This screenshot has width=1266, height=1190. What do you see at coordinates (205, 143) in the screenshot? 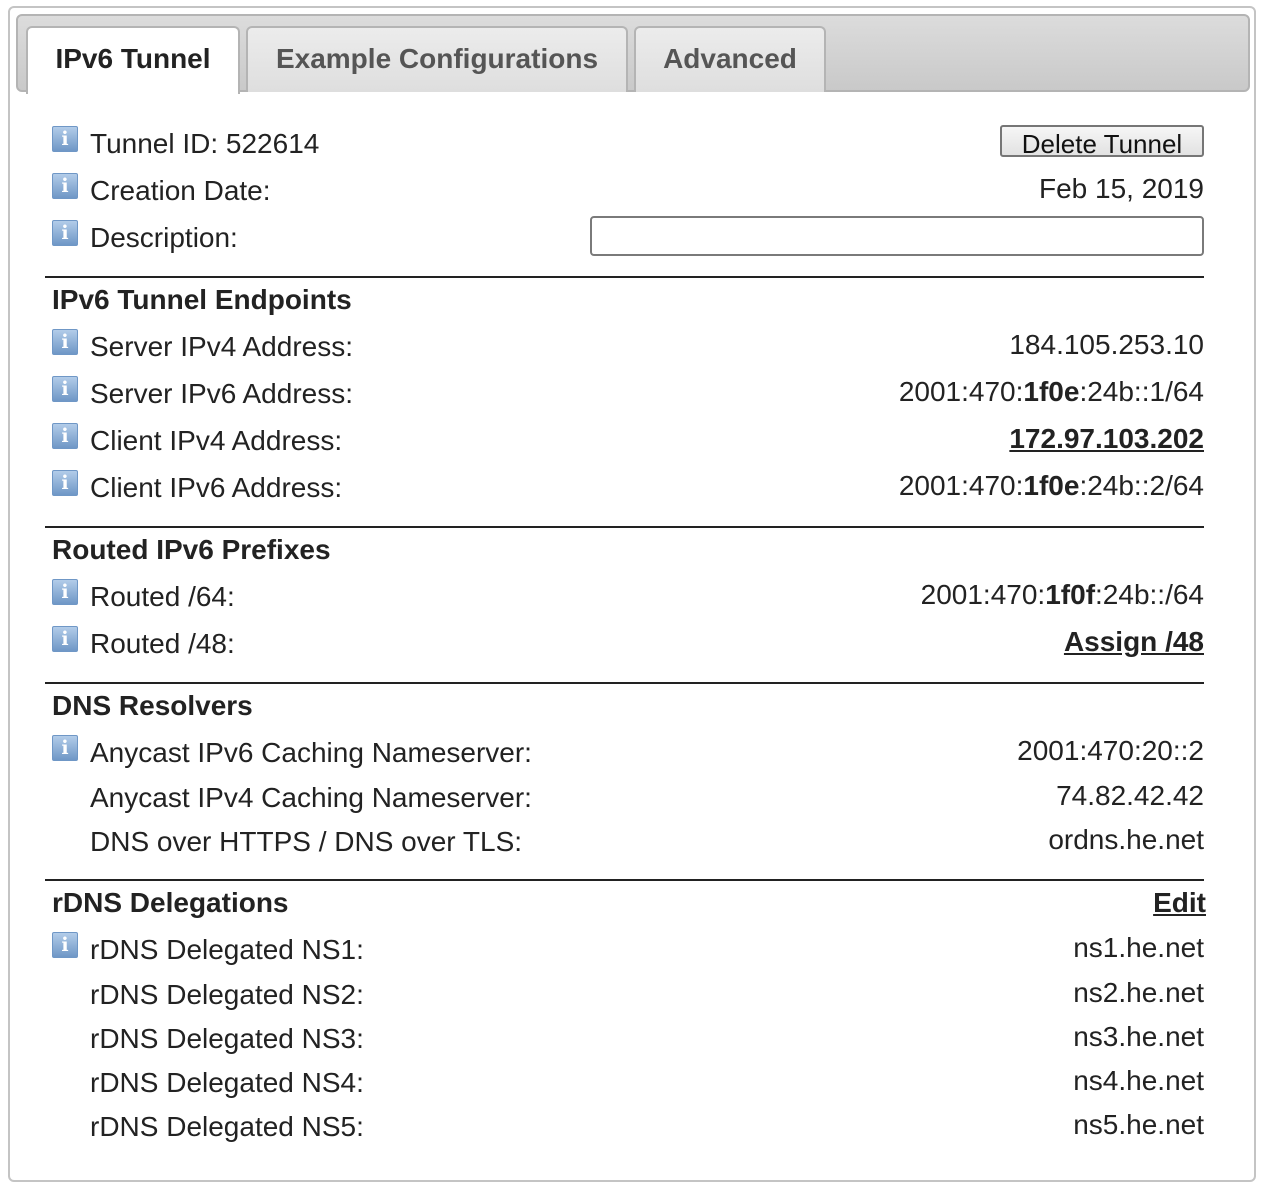
I see `tunnel-id-label: Tunnel ID: 522614` at bounding box center [205, 143].